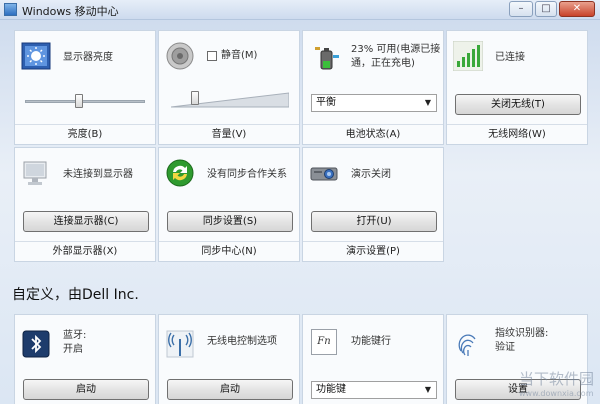 The height and width of the screenshot is (404, 600). I want to click on bluetooth-tile: 蓝牙: 开启 启动, so click(85, 359).